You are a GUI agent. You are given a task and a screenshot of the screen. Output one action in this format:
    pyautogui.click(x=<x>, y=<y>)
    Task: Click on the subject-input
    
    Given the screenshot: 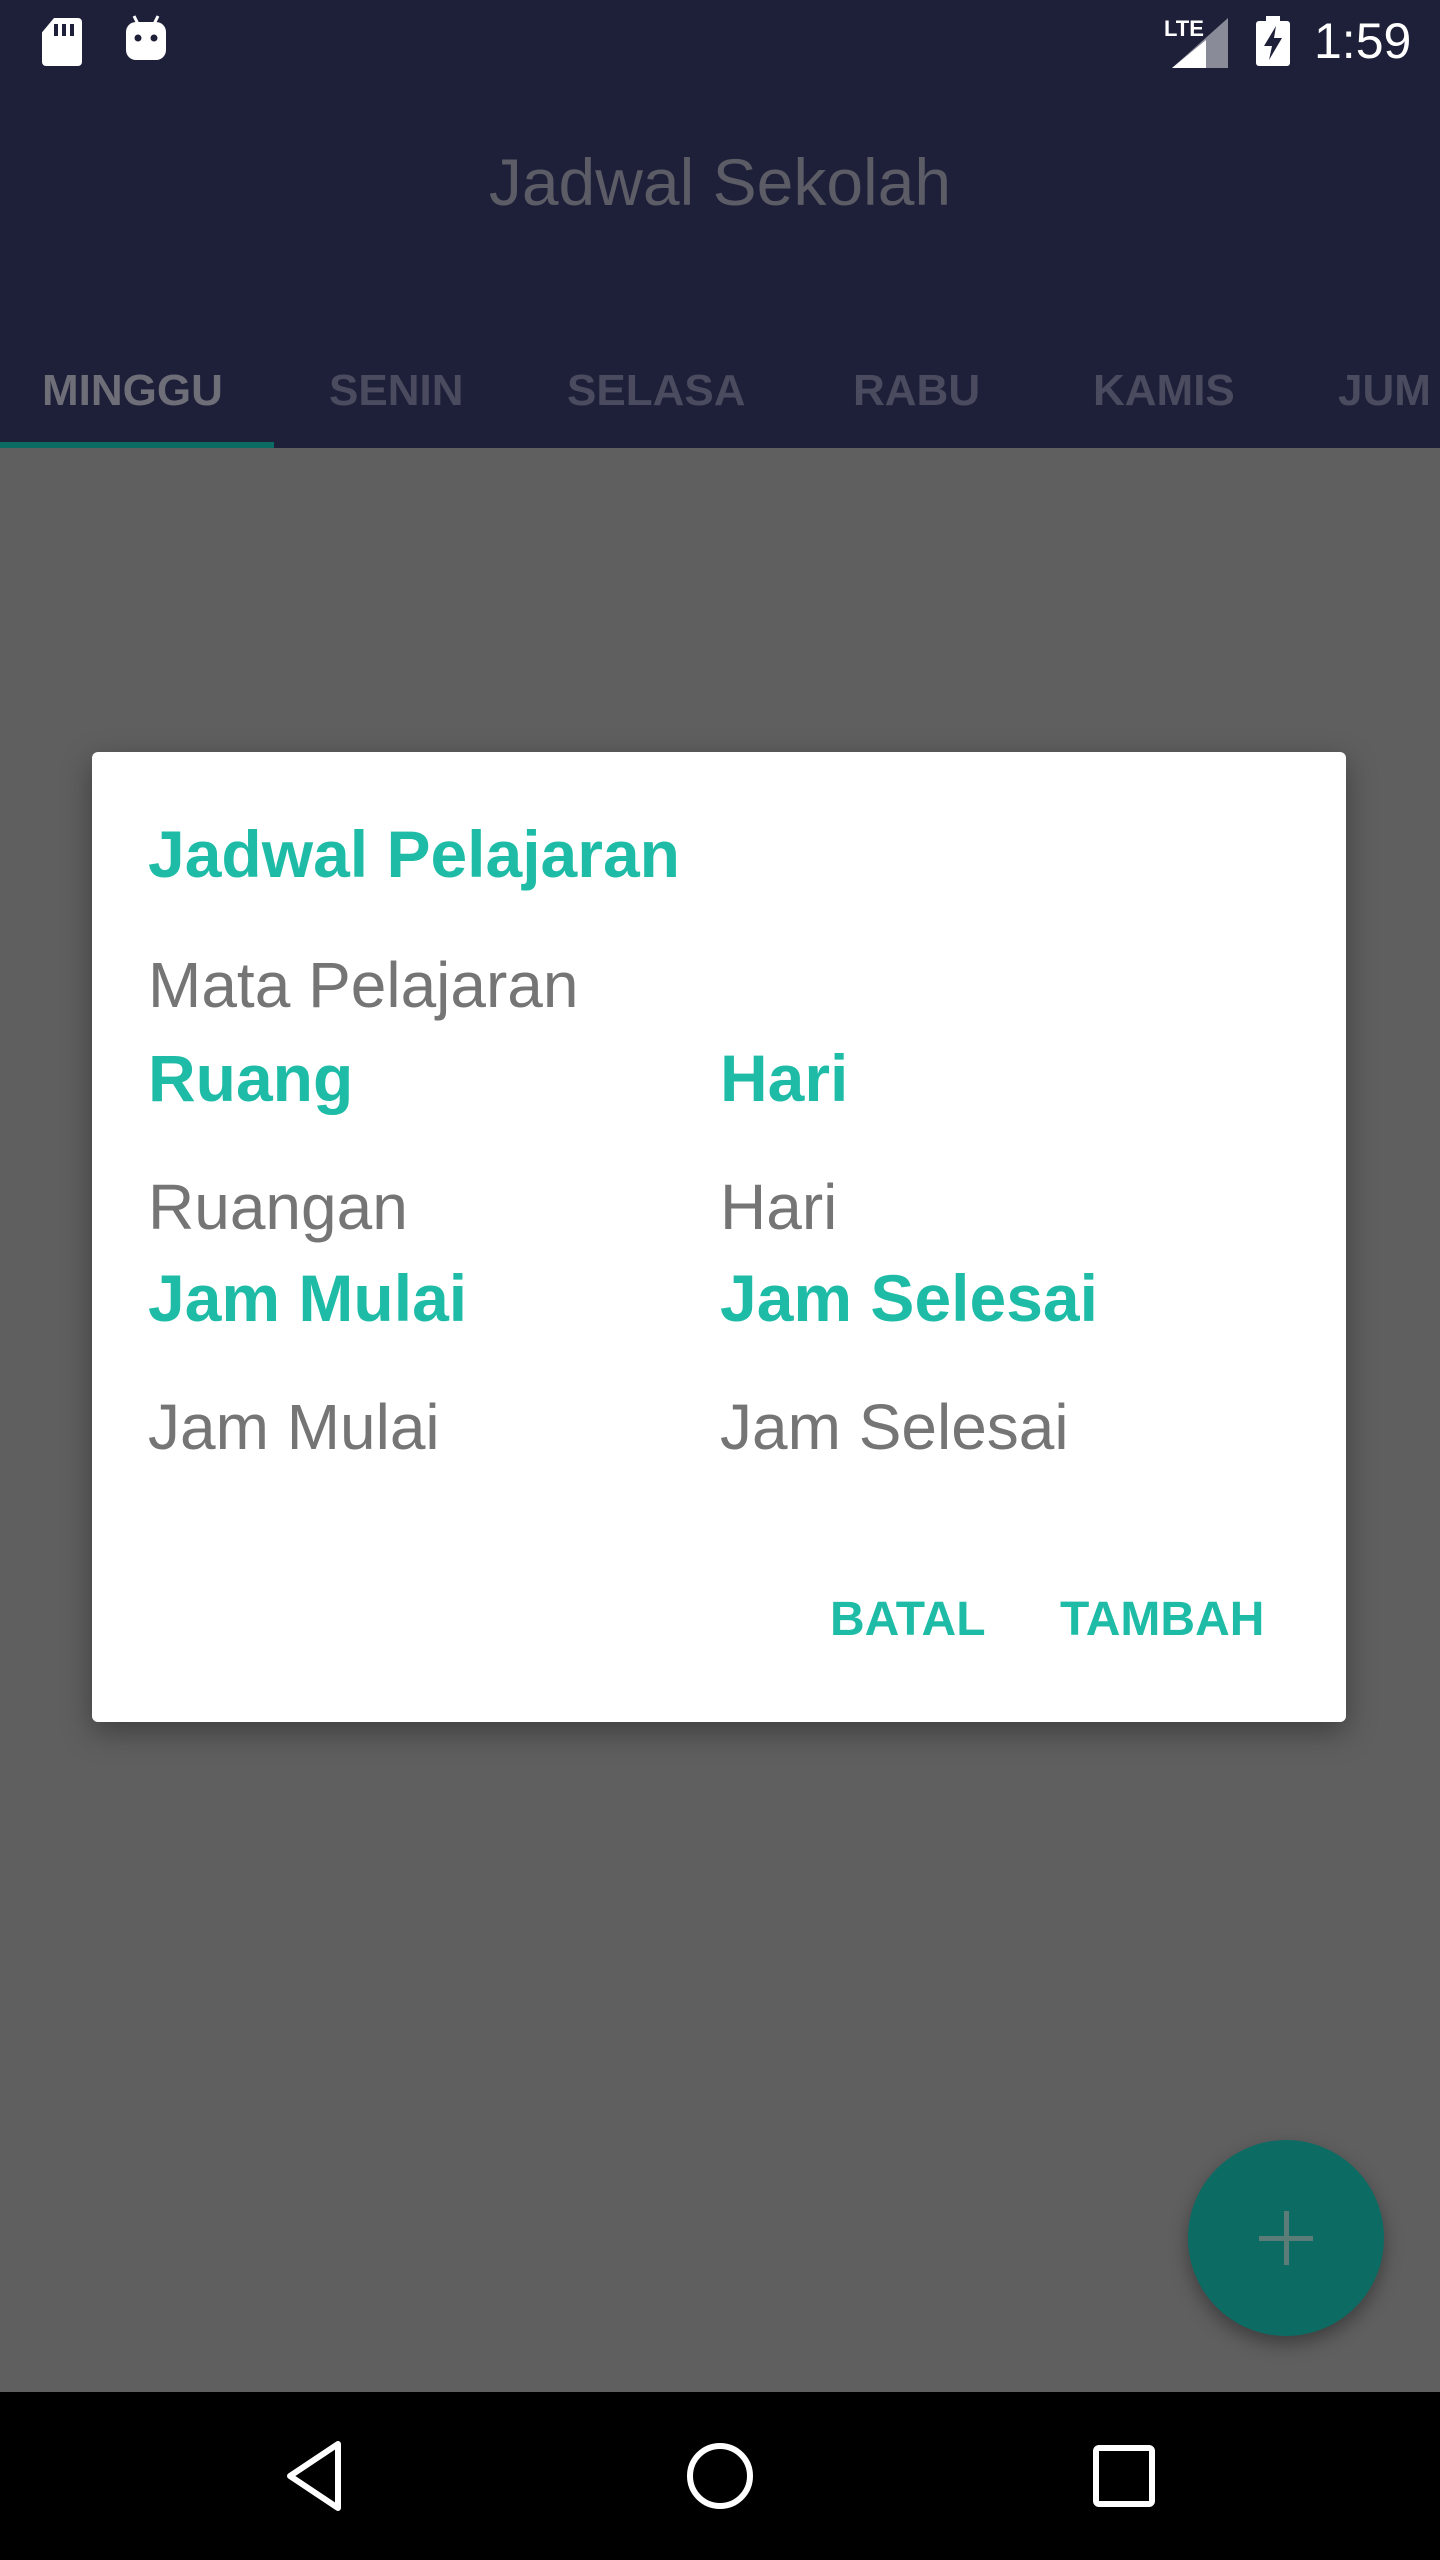 What is the action you would take?
    pyautogui.click(x=718, y=985)
    